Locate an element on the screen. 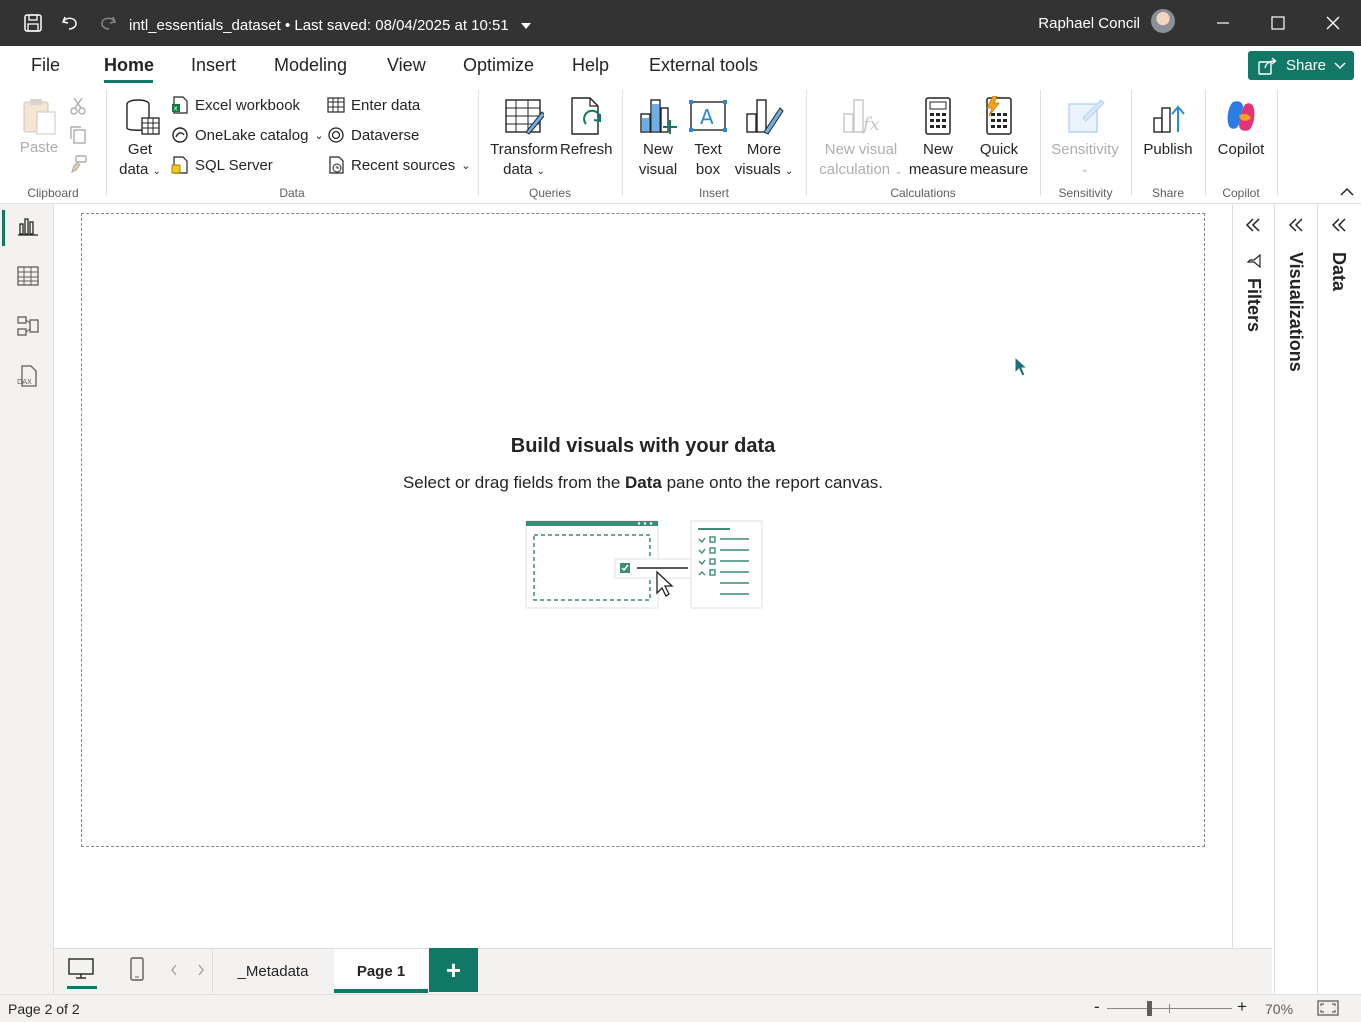  group-sensitivity-label: Sensitivity is located at coordinates (1085, 193).